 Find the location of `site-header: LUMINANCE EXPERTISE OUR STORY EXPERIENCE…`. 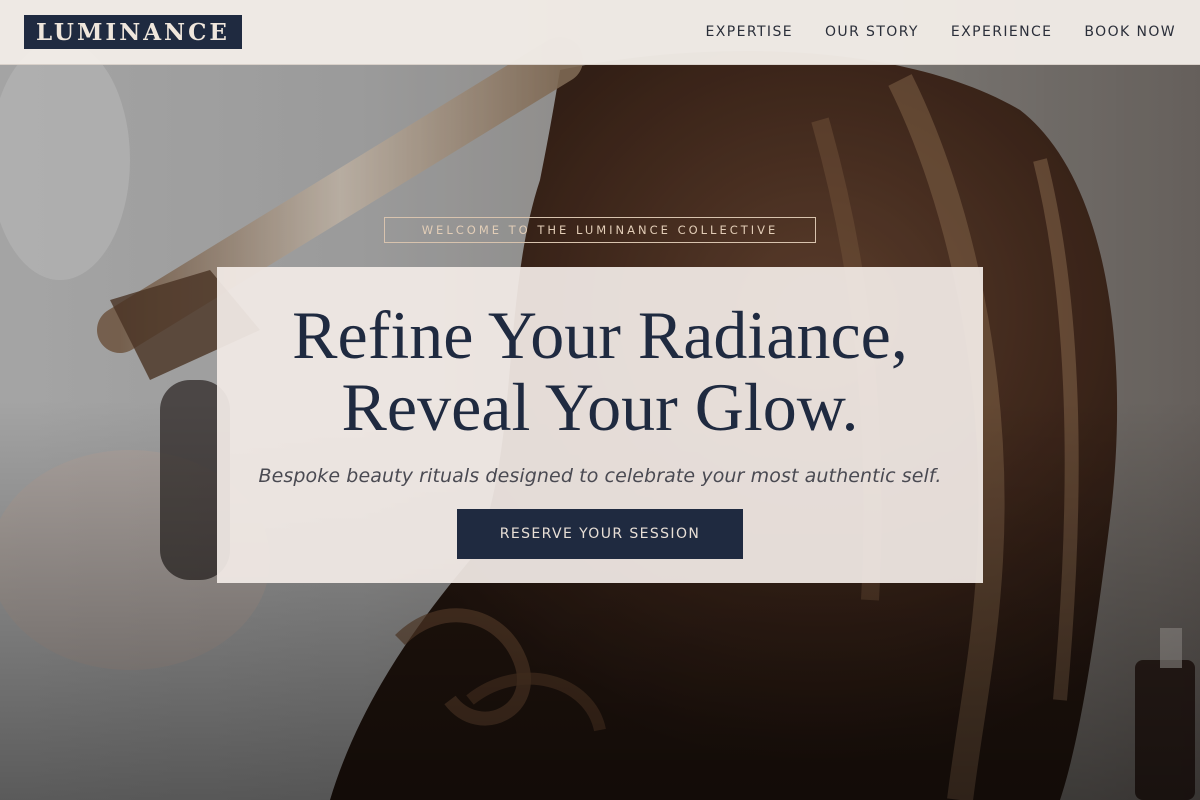

site-header: LUMINANCE EXPERTISE OUR STORY EXPERIENCE… is located at coordinates (600, 32).